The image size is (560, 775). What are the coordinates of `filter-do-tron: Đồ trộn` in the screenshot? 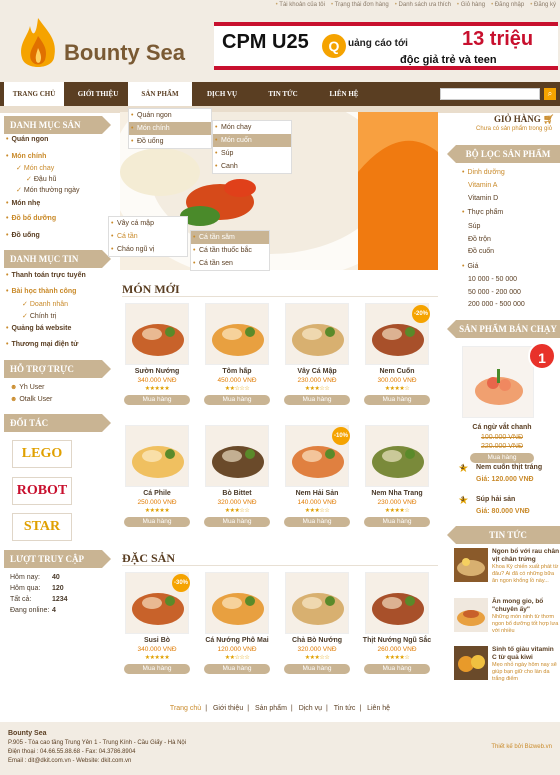 It's located at (479, 239).